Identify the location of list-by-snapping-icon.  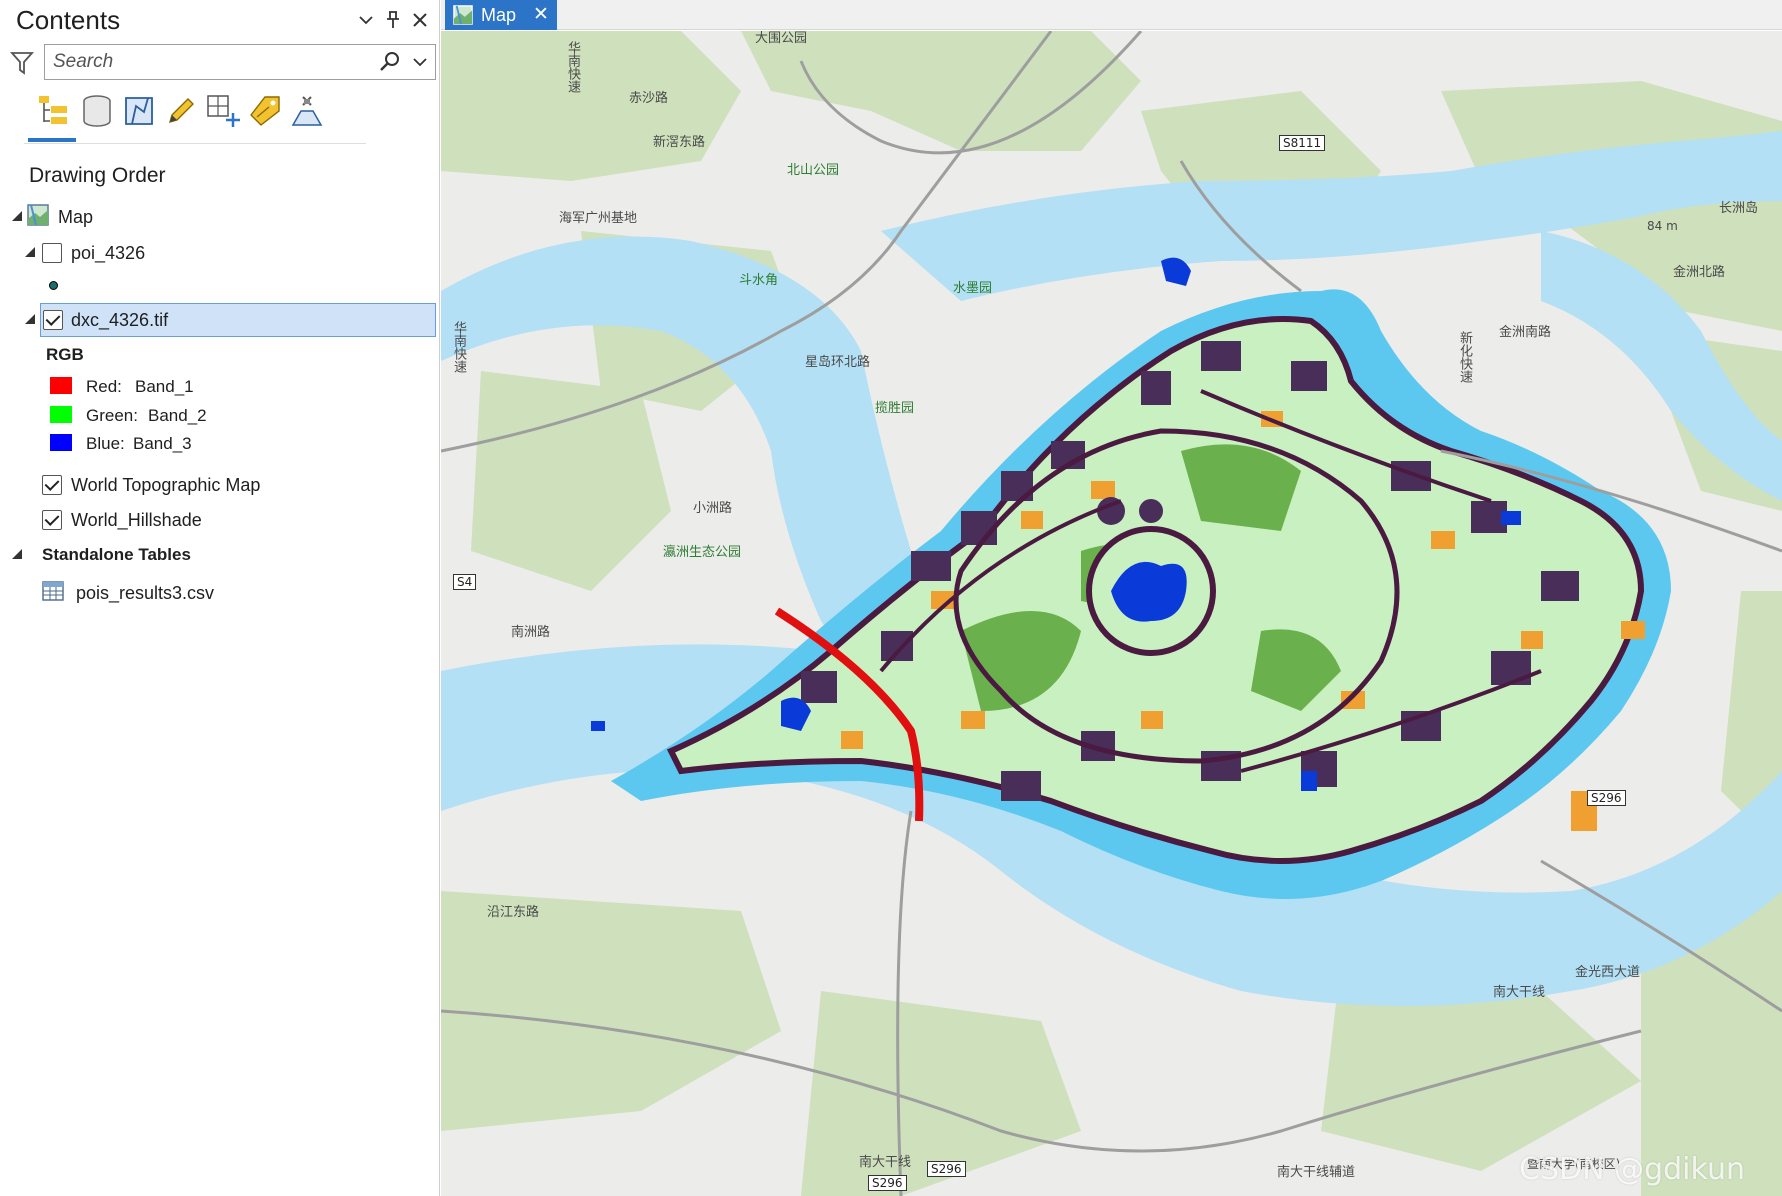
(223, 111).